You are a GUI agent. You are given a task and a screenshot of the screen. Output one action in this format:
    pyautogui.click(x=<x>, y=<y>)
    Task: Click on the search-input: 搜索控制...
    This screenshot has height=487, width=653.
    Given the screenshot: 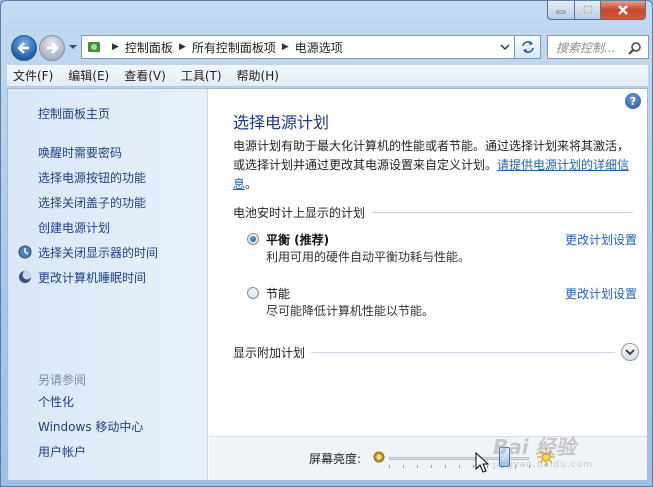 What is the action you would take?
    pyautogui.click(x=598, y=47)
    